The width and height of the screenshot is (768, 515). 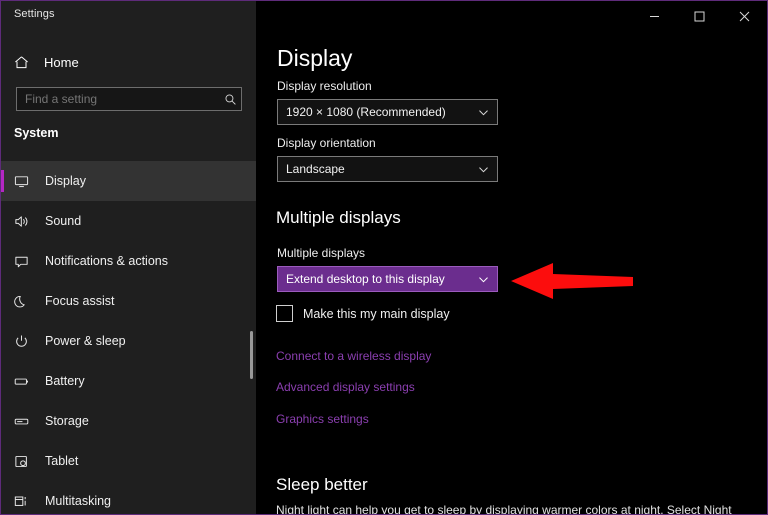 What do you see at coordinates (62, 461) in the screenshot?
I see `sidebar-item-label: Tablet` at bounding box center [62, 461].